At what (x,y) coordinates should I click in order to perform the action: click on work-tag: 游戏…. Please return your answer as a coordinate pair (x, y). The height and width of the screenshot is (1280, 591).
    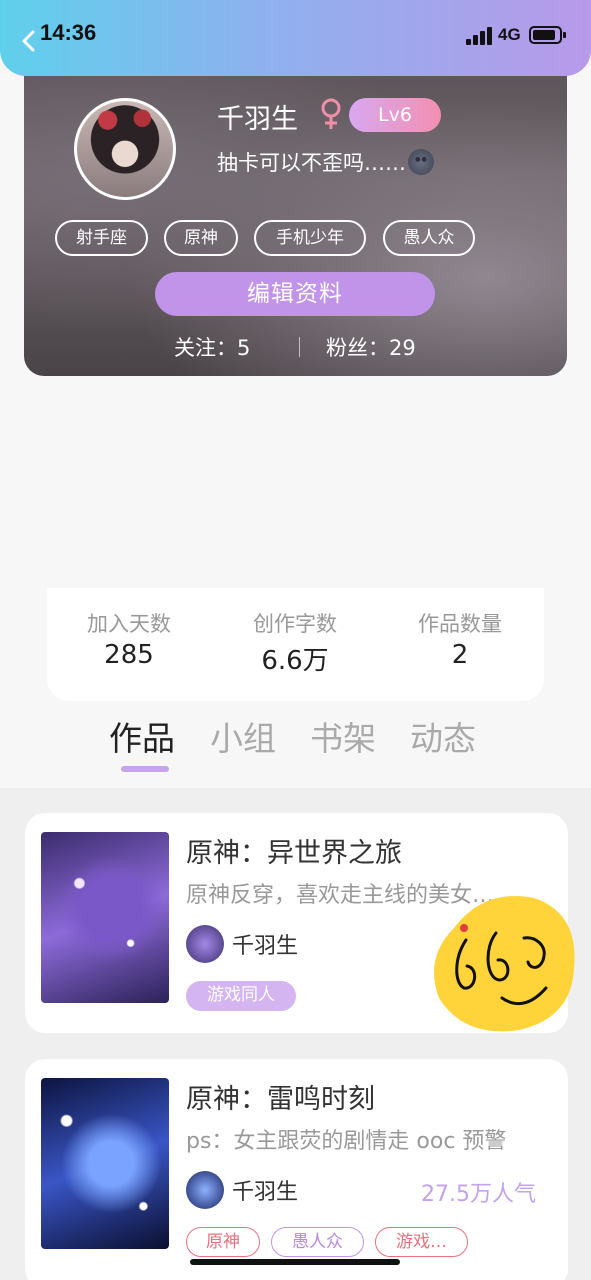
    Looking at the image, I should click on (421, 1242).